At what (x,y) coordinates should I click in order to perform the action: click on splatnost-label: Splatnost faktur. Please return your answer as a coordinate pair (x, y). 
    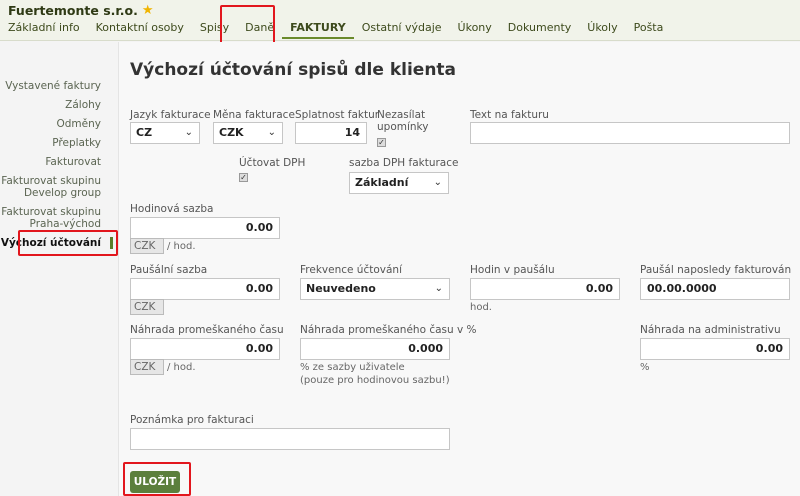
    Looking at the image, I should click on (337, 115).